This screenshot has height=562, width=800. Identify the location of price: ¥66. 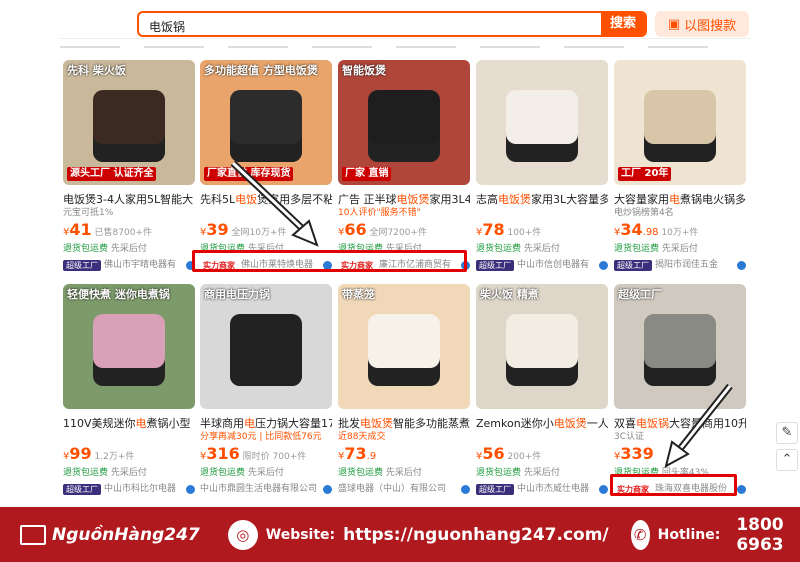
(352, 229).